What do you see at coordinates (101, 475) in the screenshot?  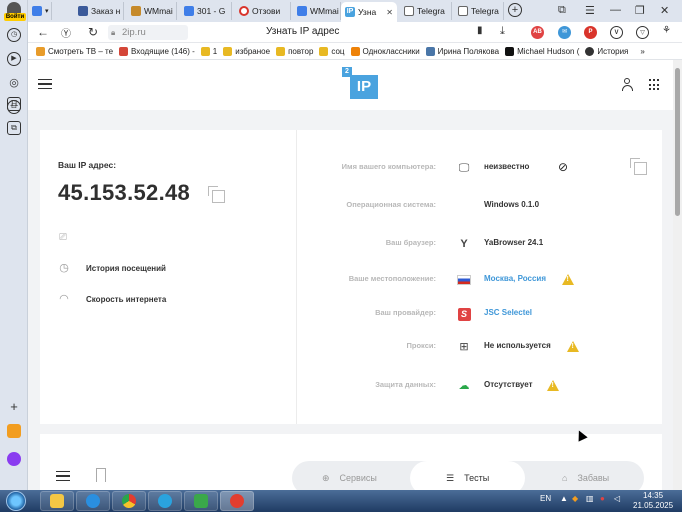 I see `bookmark-outline-icon` at bounding box center [101, 475].